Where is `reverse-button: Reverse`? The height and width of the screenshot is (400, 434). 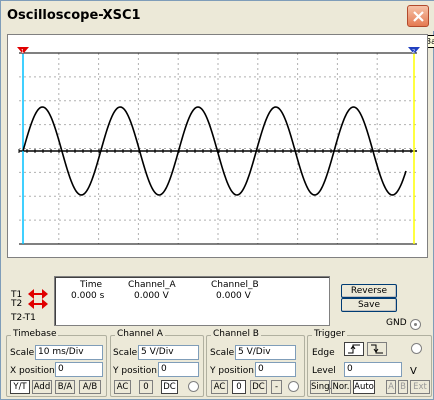 reverse-button: Reverse is located at coordinates (369, 291).